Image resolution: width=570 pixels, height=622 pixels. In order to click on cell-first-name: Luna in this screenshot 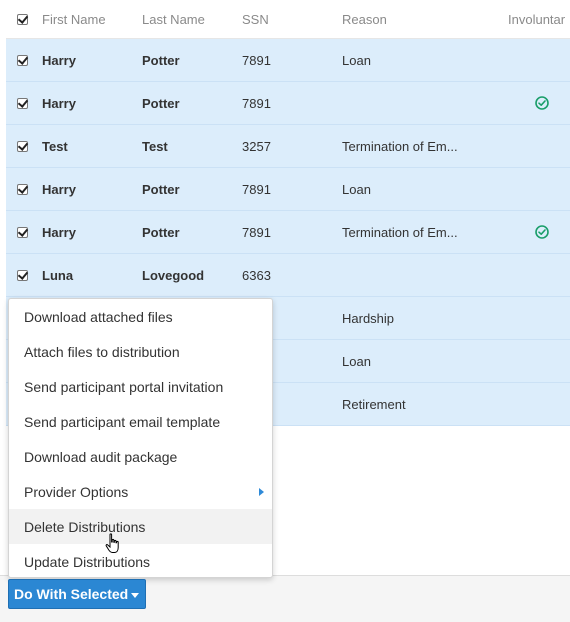, I will do `click(58, 275)`.